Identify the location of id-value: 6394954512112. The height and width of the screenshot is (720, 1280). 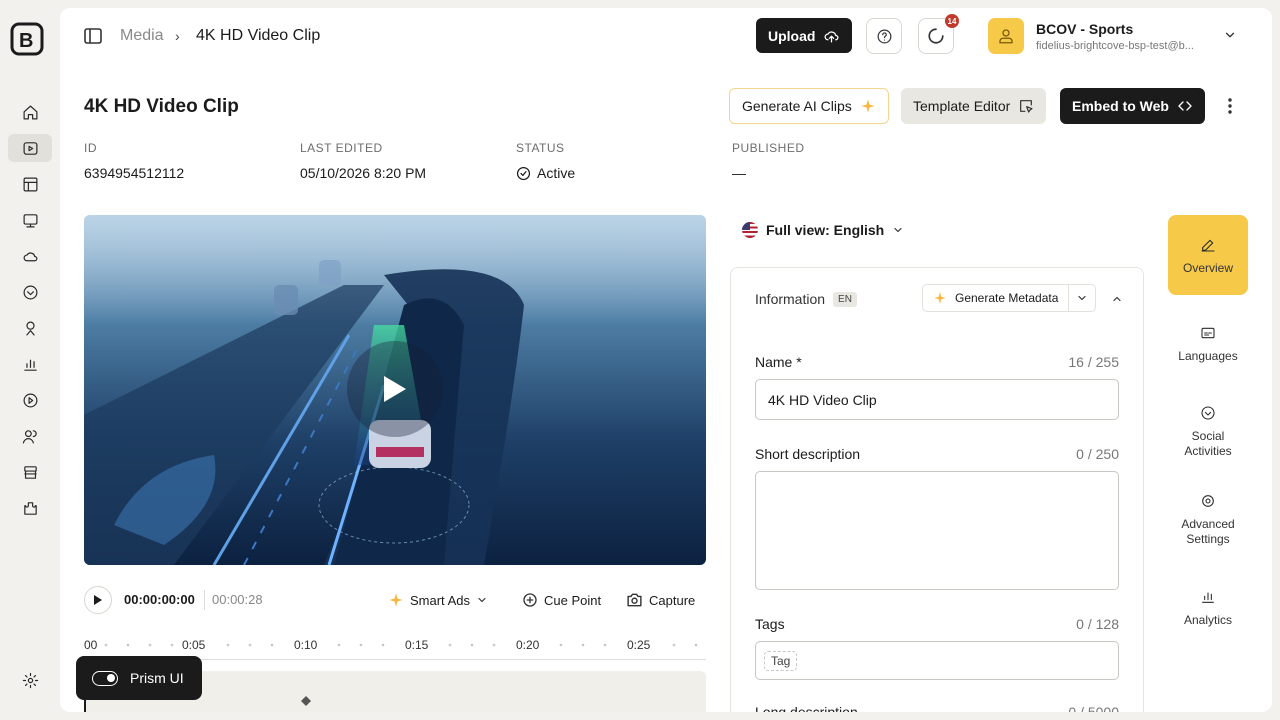
(134, 173).